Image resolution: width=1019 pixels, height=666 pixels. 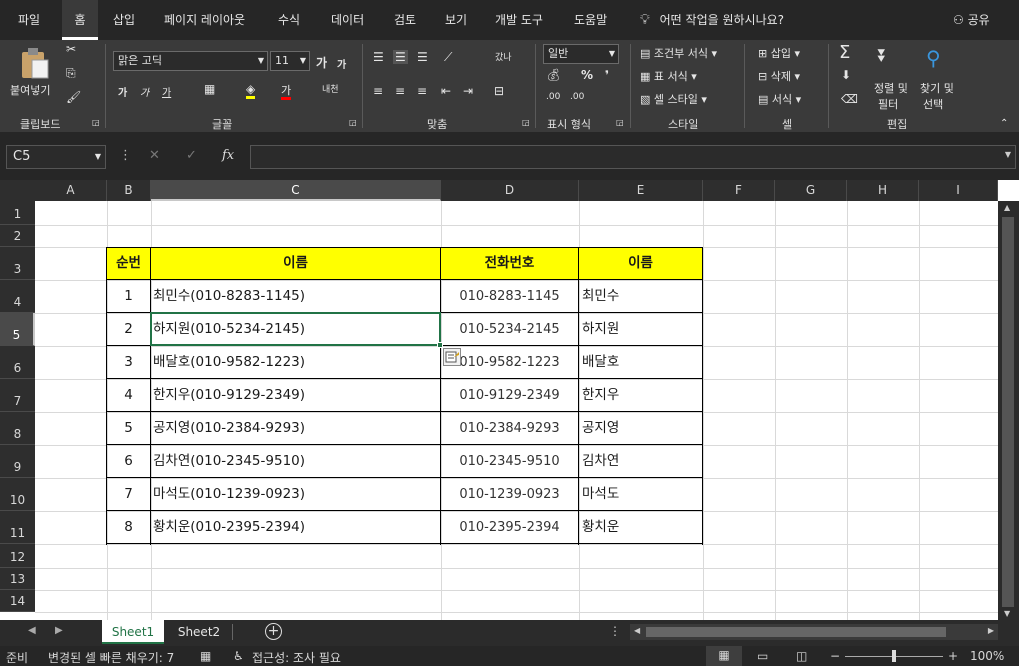 What do you see at coordinates (422, 91) in the screenshot?
I see `align-right-icon: ≡` at bounding box center [422, 91].